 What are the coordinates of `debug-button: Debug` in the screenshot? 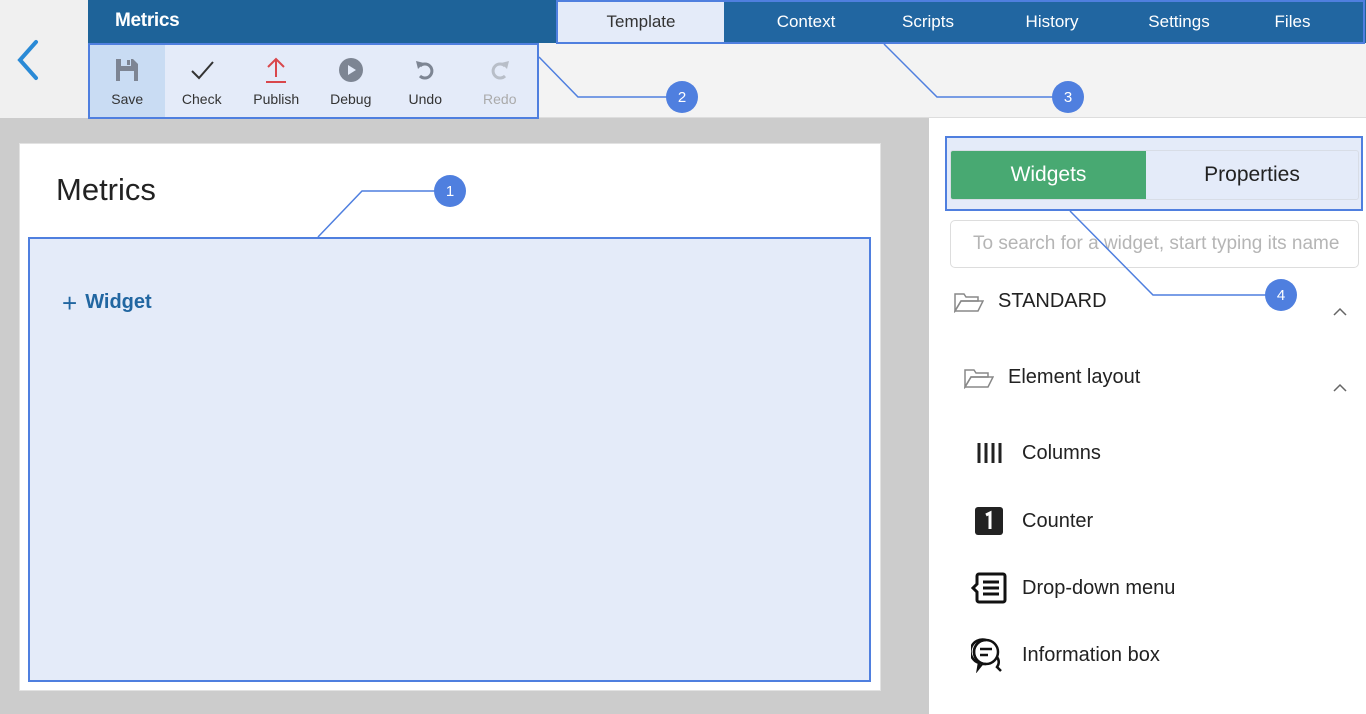 It's located at (351, 81).